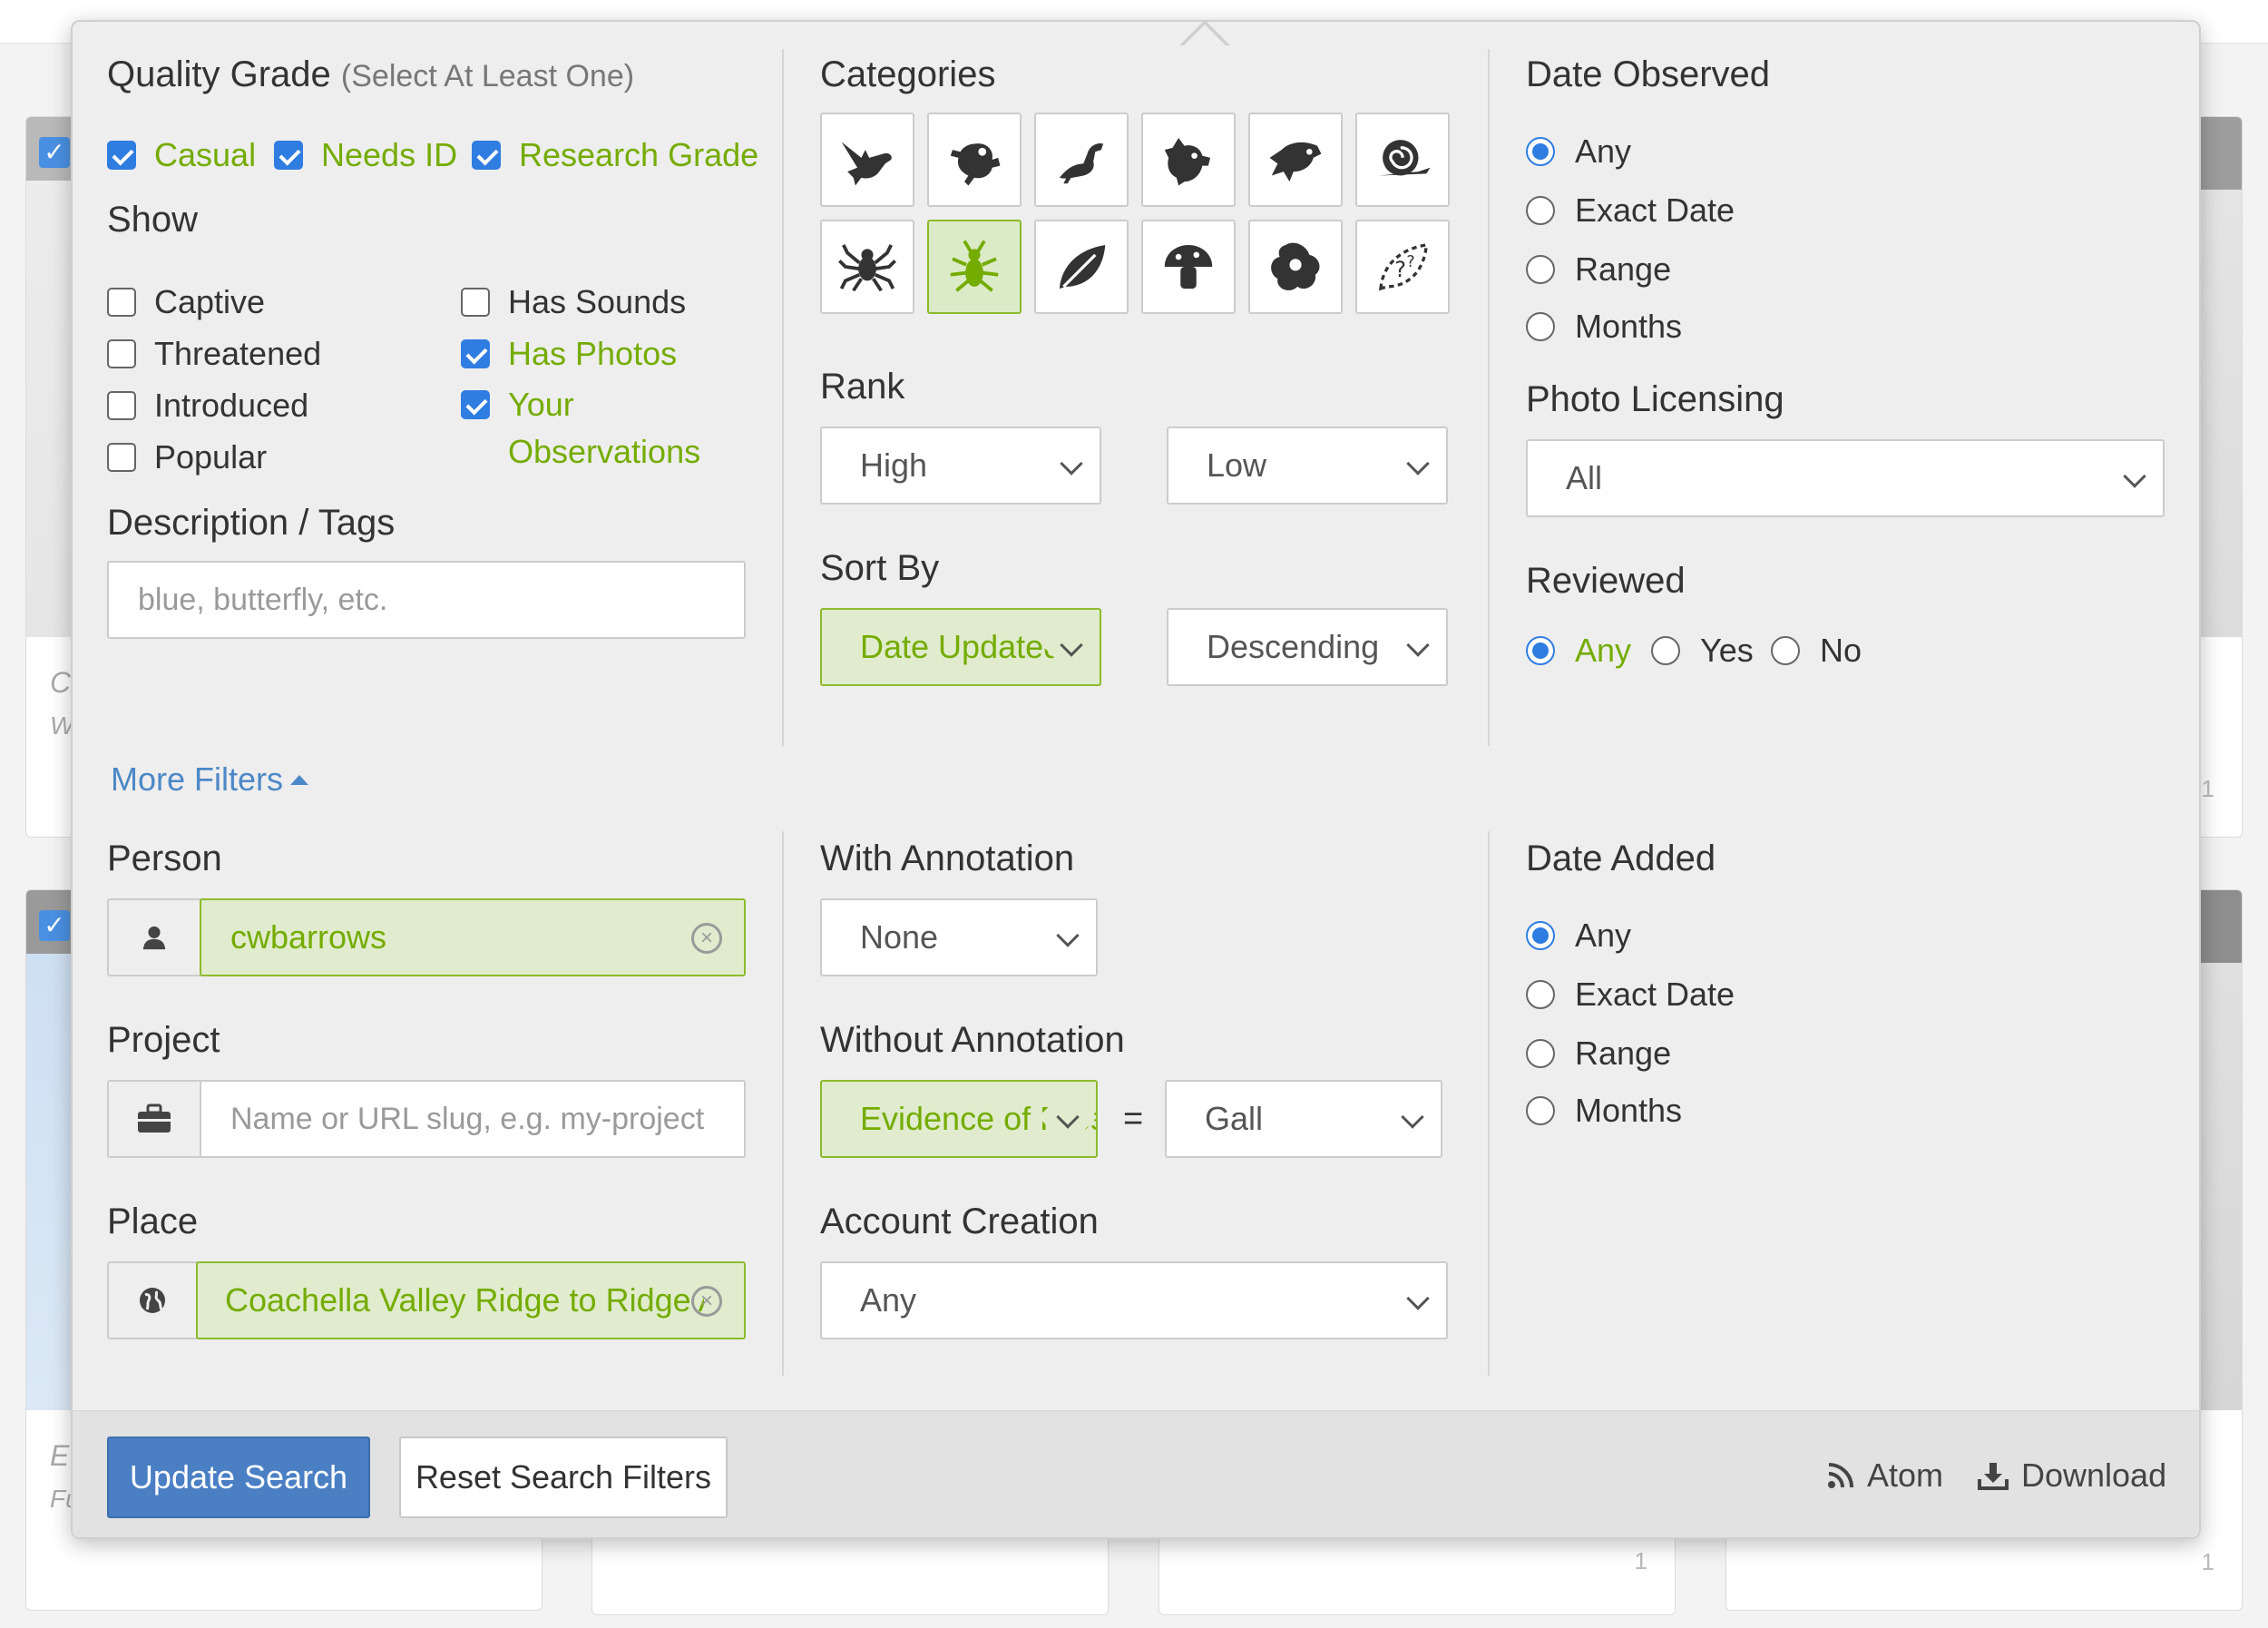 The height and width of the screenshot is (1628, 2268). What do you see at coordinates (1624, 269) in the screenshot?
I see `date-observed-range-label: Range` at bounding box center [1624, 269].